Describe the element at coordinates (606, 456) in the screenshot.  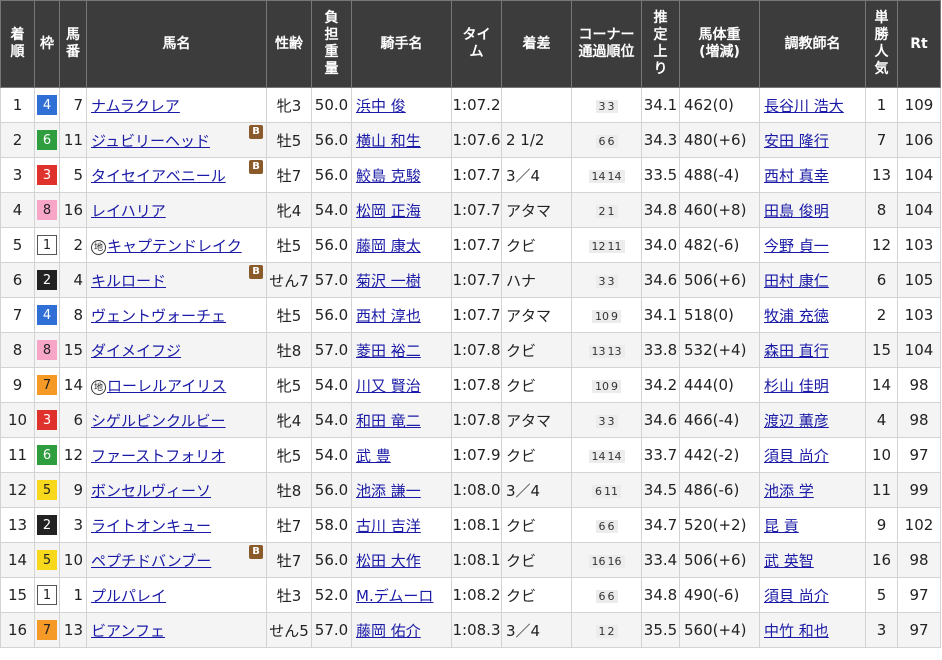
I see `corner-positions: 14 14` at that location.